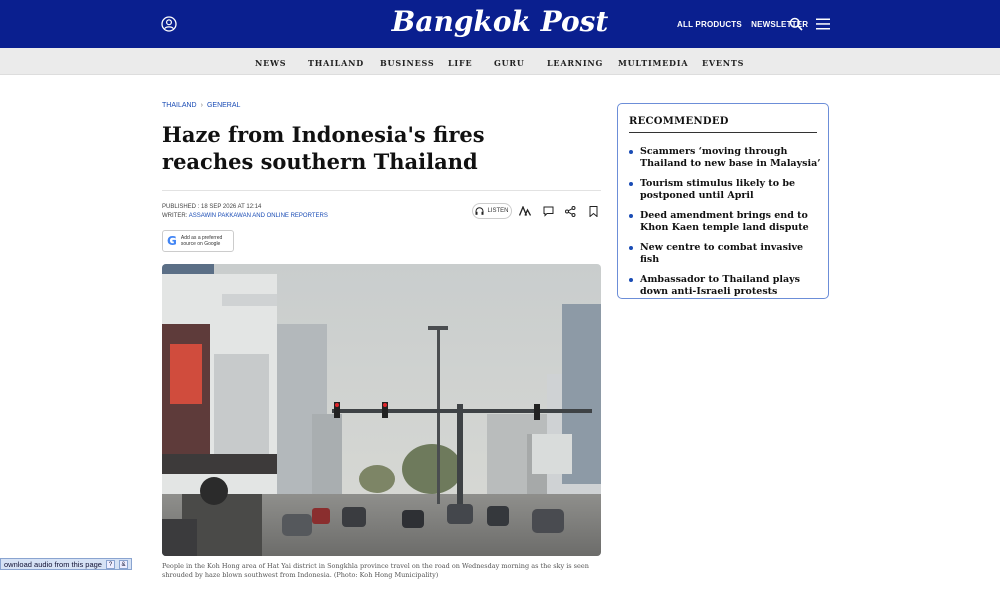 Image resolution: width=1000 pixels, height=600 pixels. I want to click on search-icon, so click(796, 24).